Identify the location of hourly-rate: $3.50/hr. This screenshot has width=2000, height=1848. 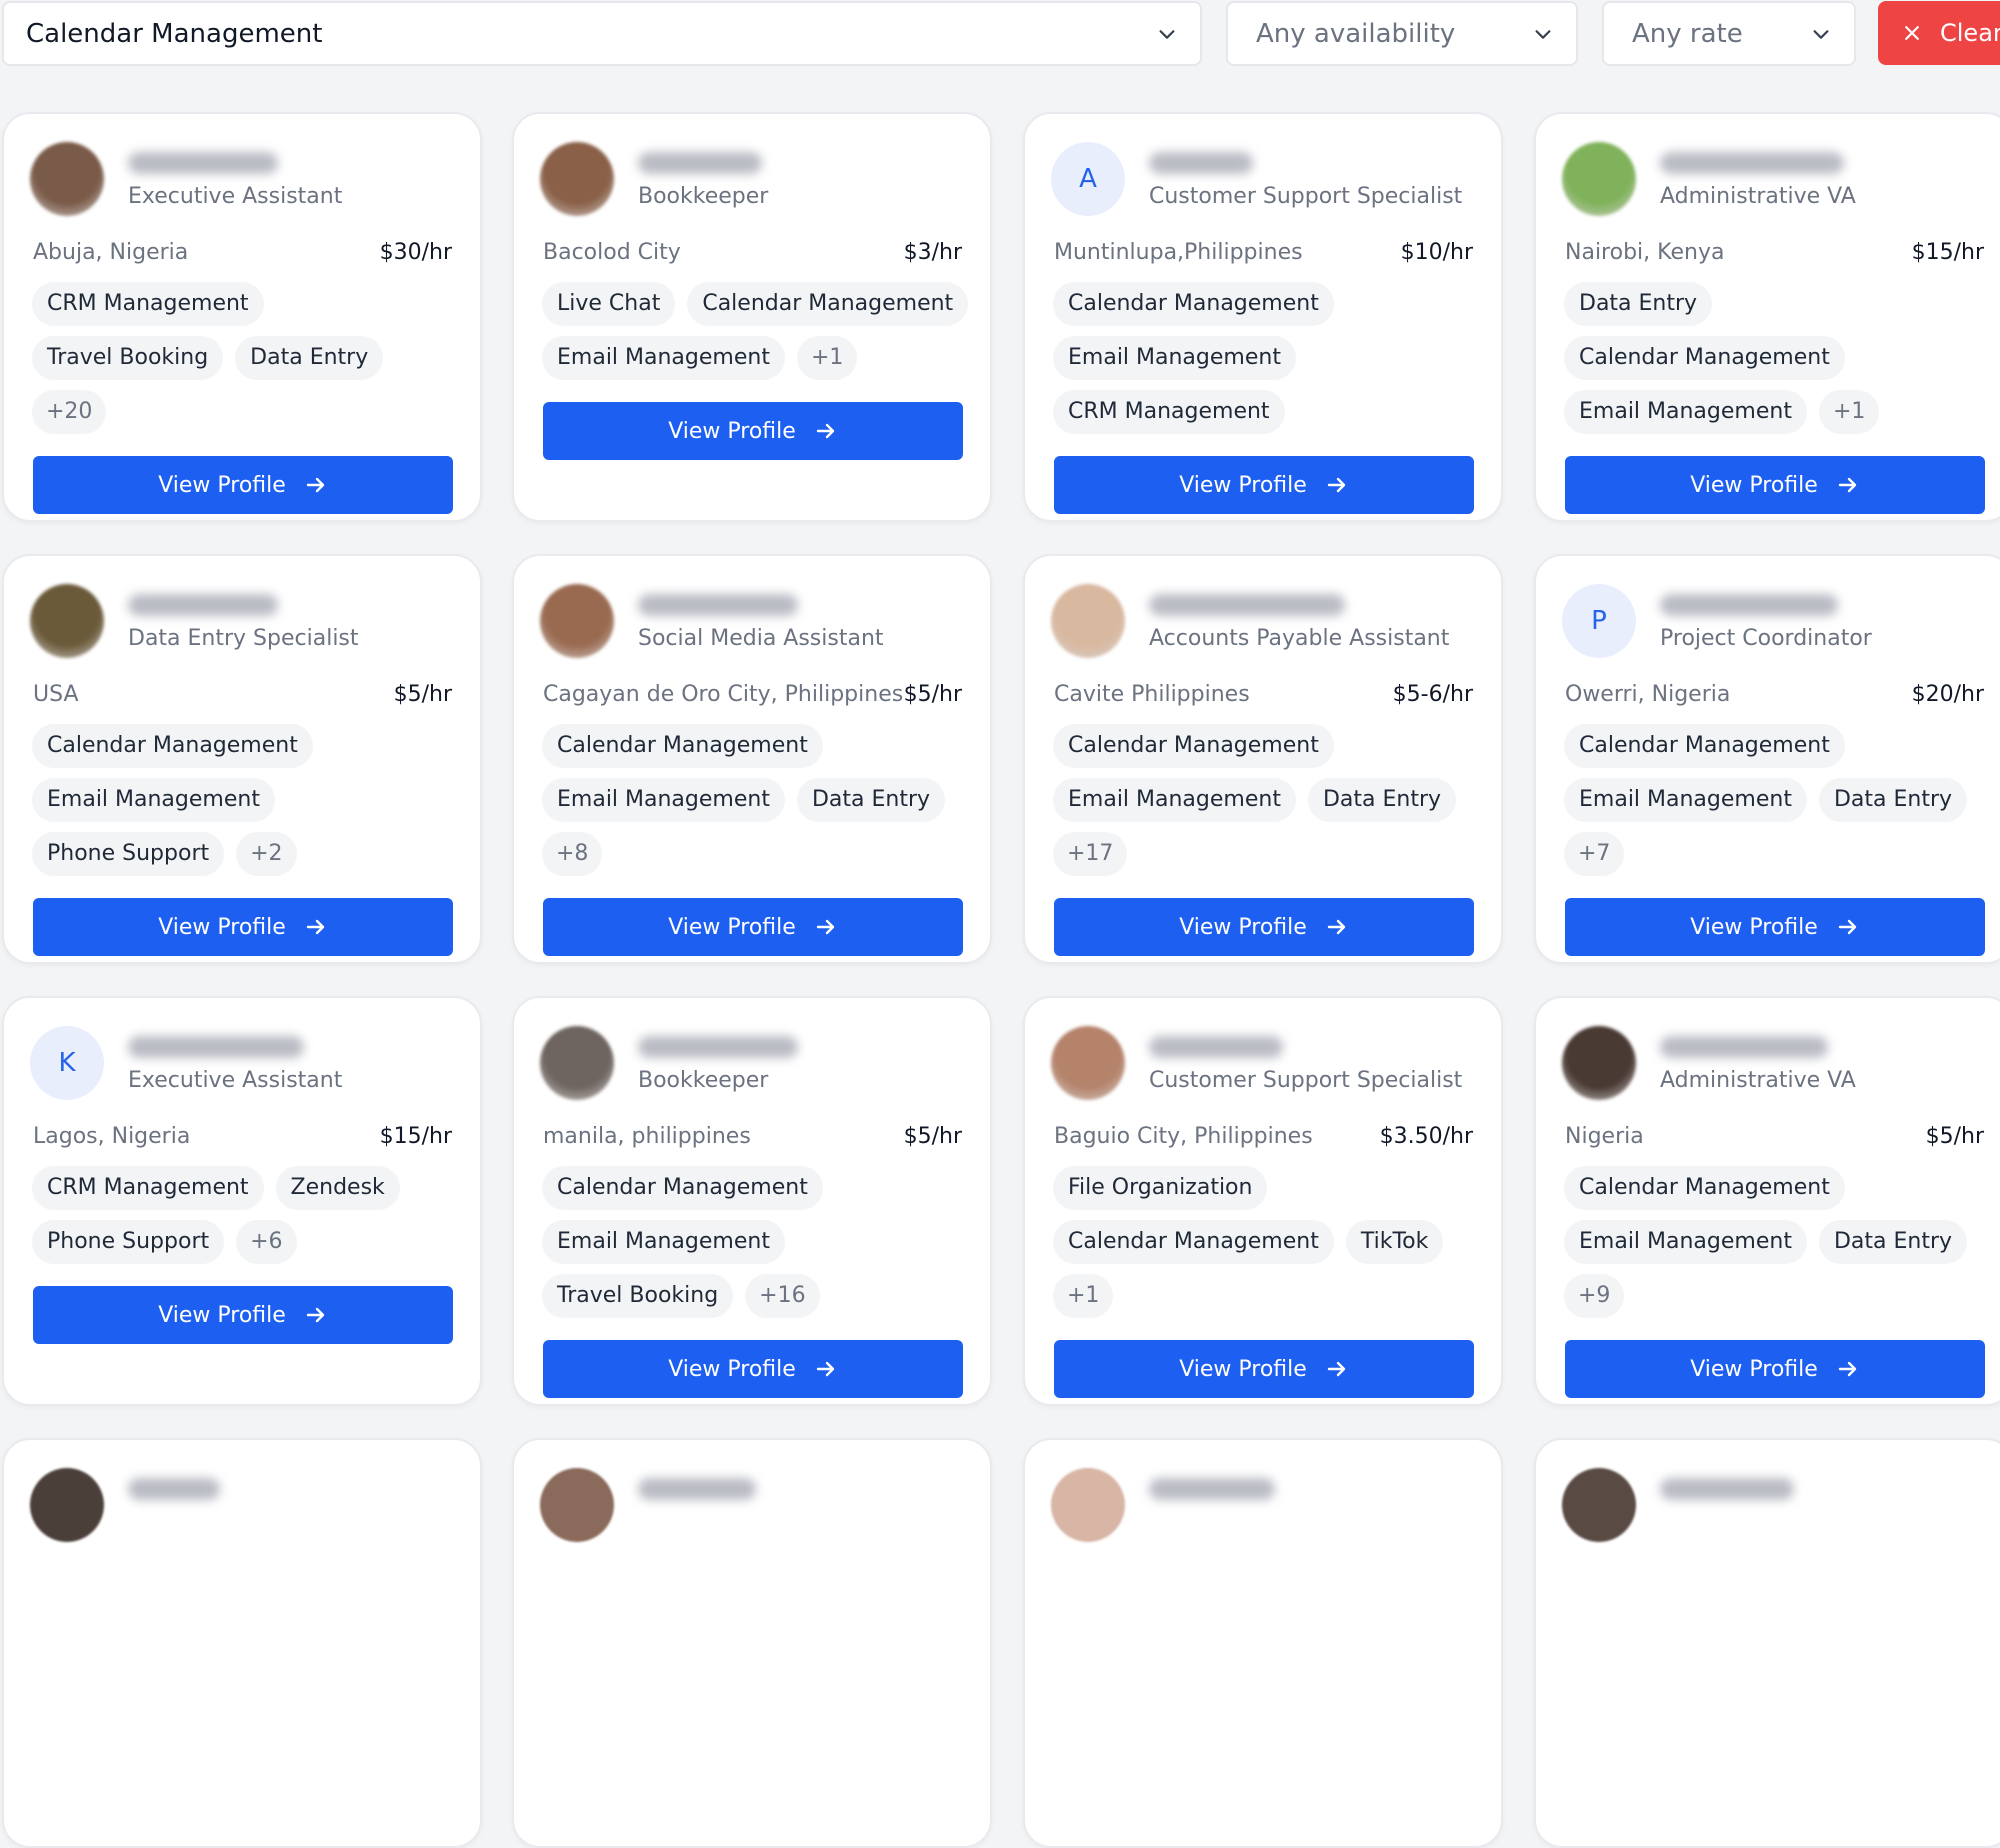
(1426, 1136).